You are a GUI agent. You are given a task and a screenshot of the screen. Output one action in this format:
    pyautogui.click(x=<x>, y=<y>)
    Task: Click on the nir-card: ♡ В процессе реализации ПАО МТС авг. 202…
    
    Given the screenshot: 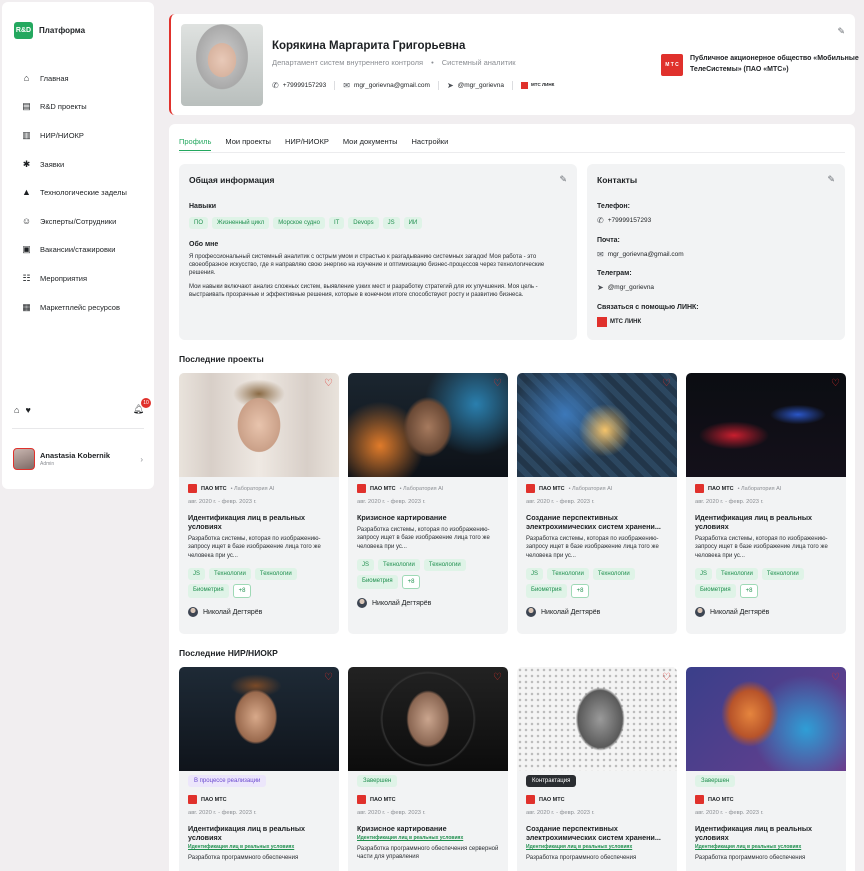 What is the action you would take?
    pyautogui.click(x=259, y=769)
    